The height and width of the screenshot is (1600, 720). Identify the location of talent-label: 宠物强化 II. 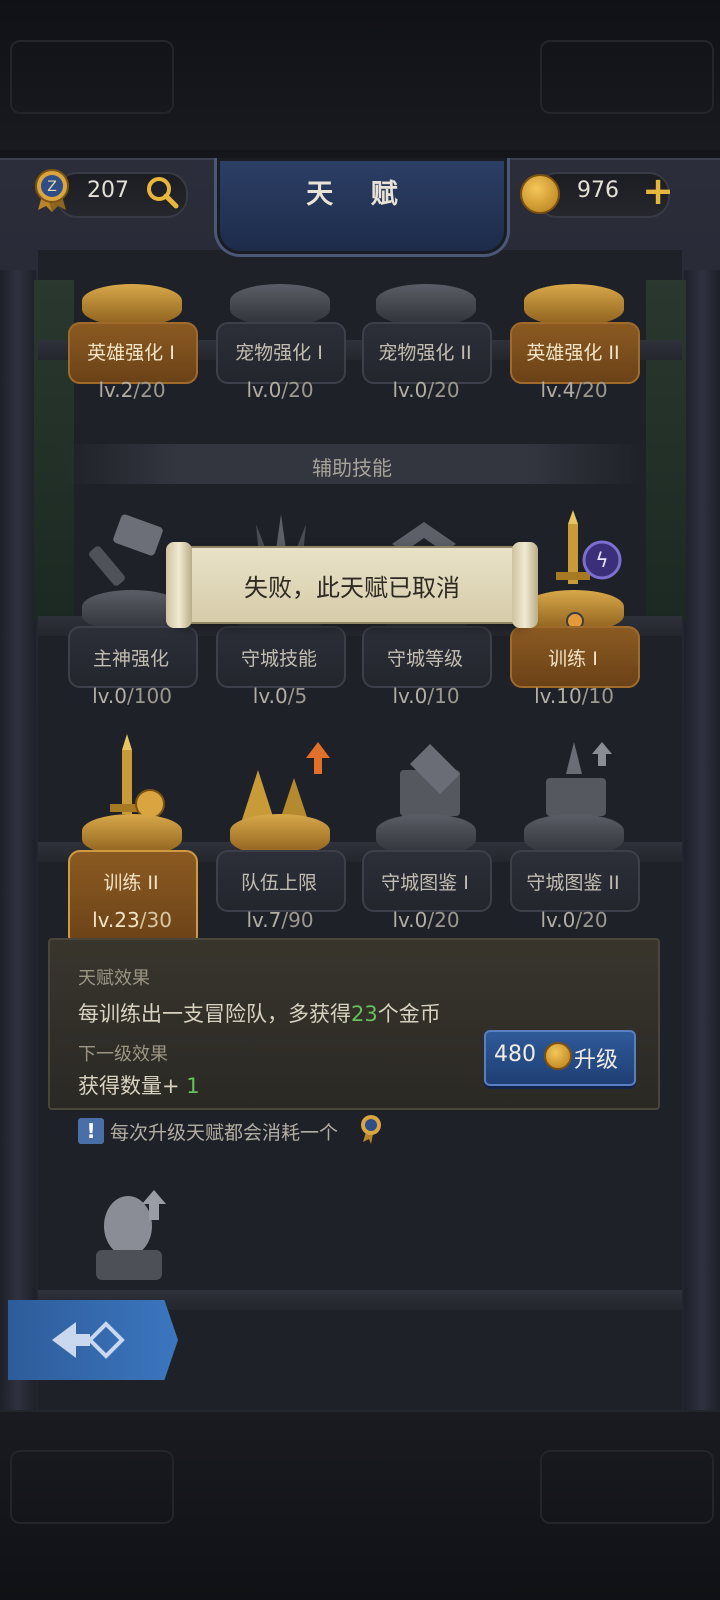
(425, 353).